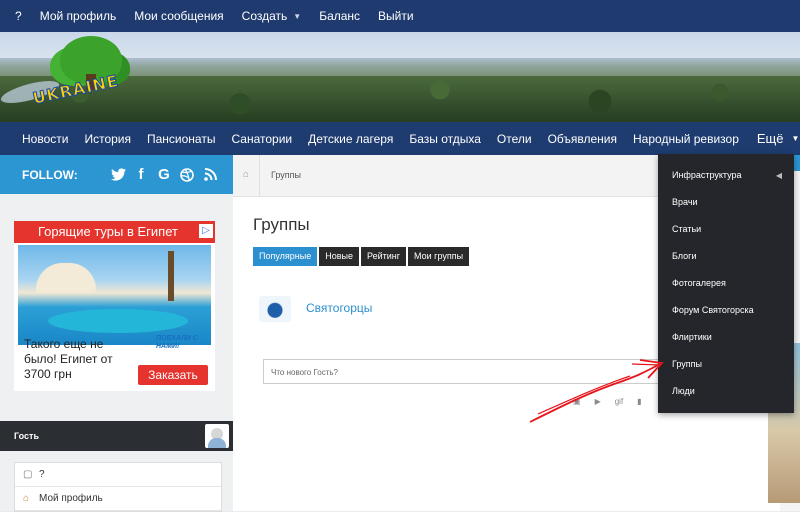 The image size is (800, 512). Describe the element at coordinates (596, 391) in the screenshot. I see `annotation-arrow-icon` at that location.